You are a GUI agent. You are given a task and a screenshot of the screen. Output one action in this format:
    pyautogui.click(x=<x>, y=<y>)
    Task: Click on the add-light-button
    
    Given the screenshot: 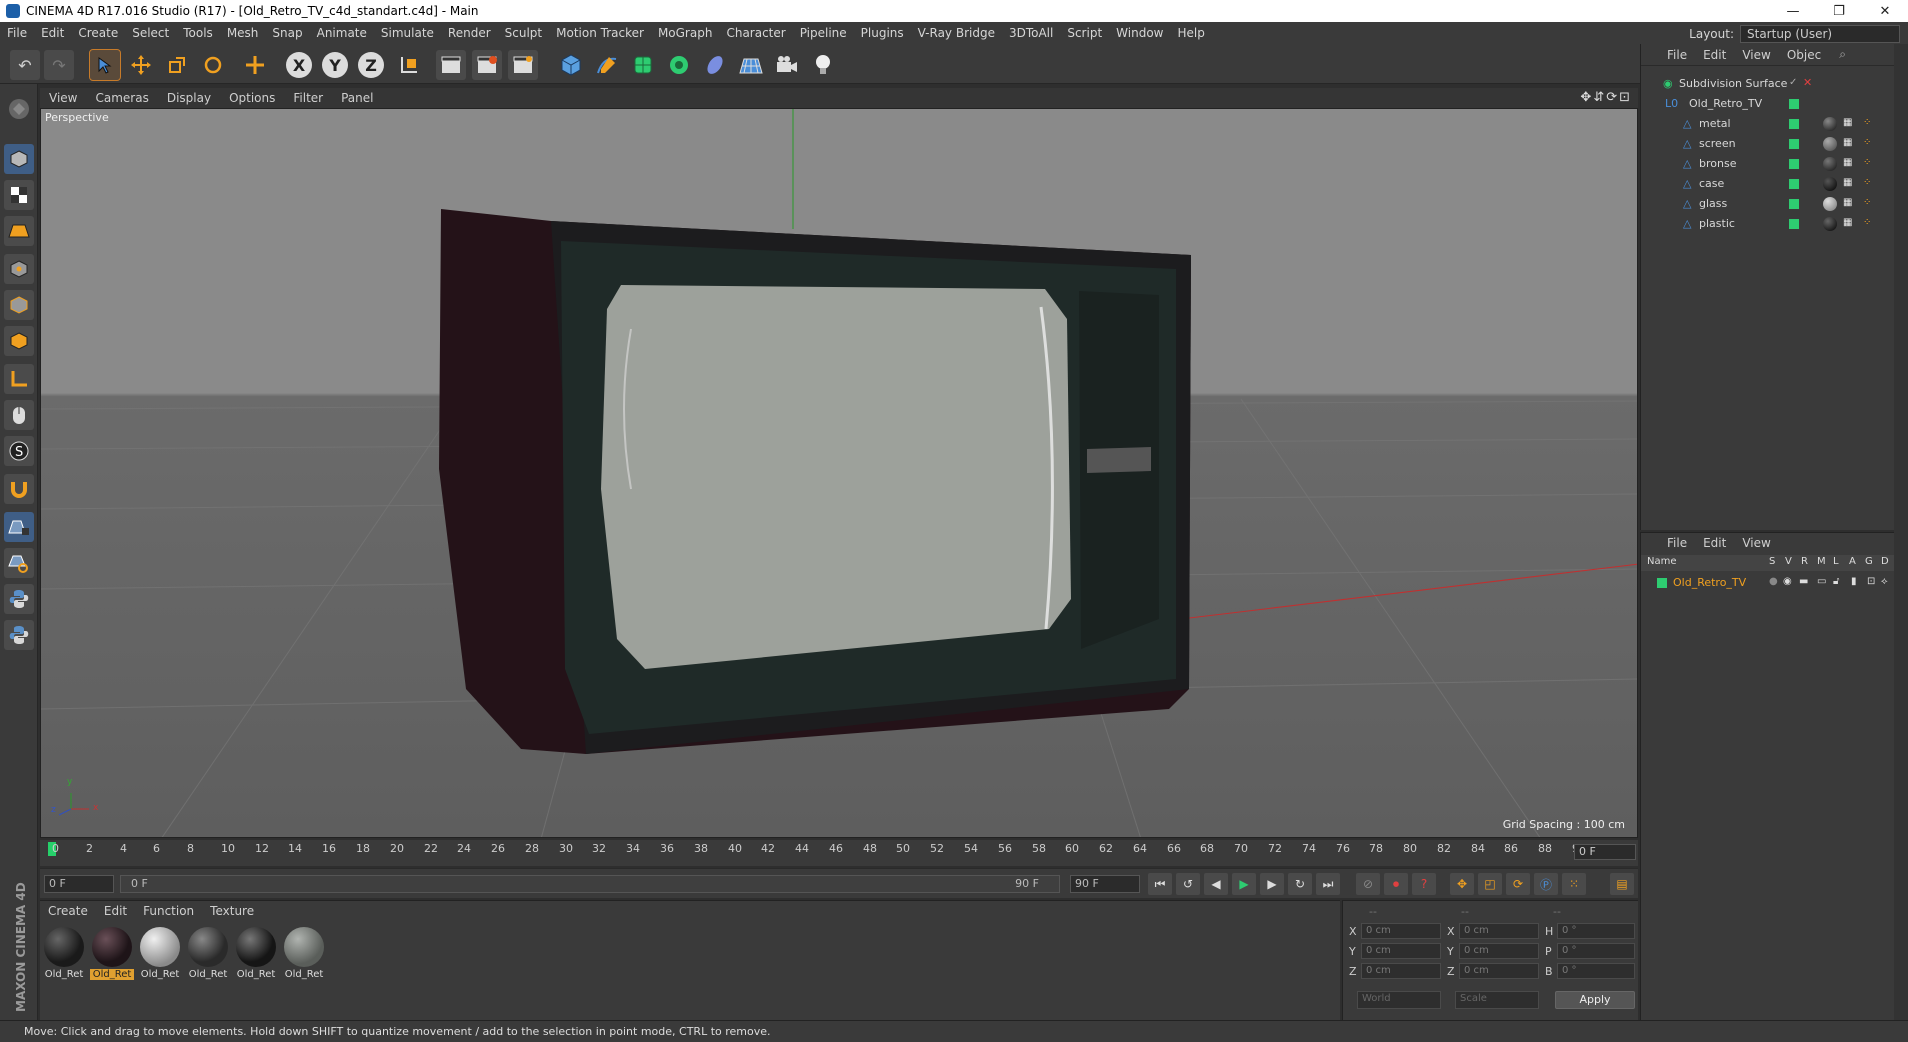 What is the action you would take?
    pyautogui.click(x=823, y=65)
    